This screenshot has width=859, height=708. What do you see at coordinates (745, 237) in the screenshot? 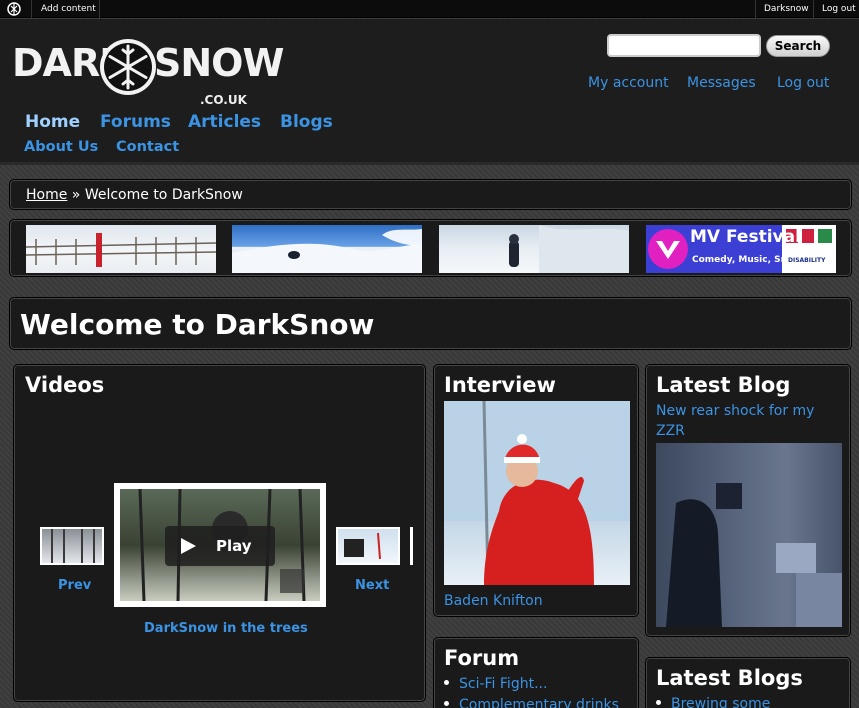
I see `mv-festival-title: MV Festival` at bounding box center [745, 237].